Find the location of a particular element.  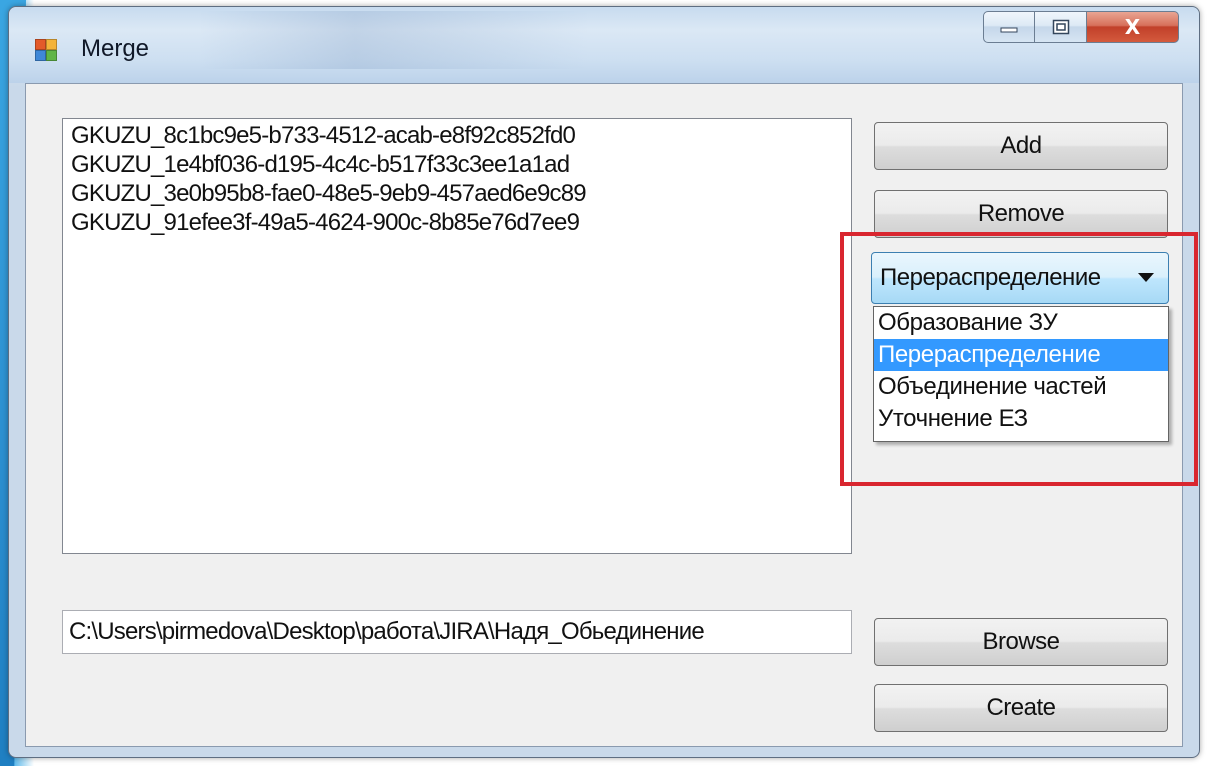

minimize-button is located at coordinates (1009, 27).